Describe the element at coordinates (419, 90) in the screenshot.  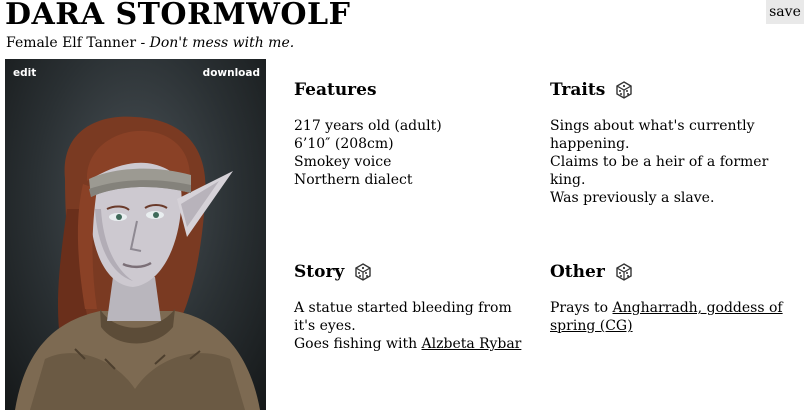
I see `features-heading: Features` at that location.